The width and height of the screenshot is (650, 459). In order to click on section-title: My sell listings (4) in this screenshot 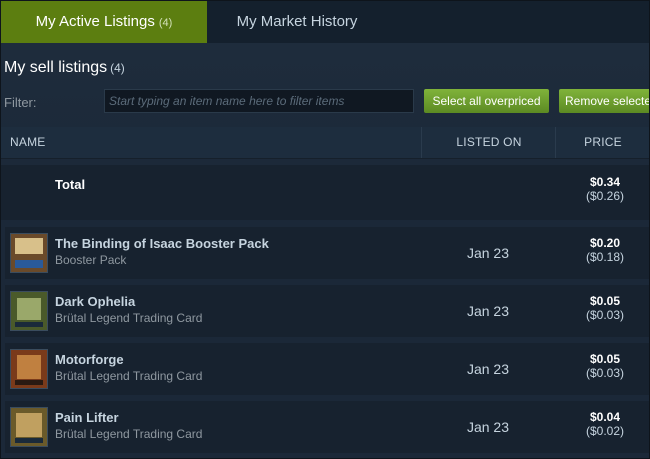, I will do `click(64, 68)`.